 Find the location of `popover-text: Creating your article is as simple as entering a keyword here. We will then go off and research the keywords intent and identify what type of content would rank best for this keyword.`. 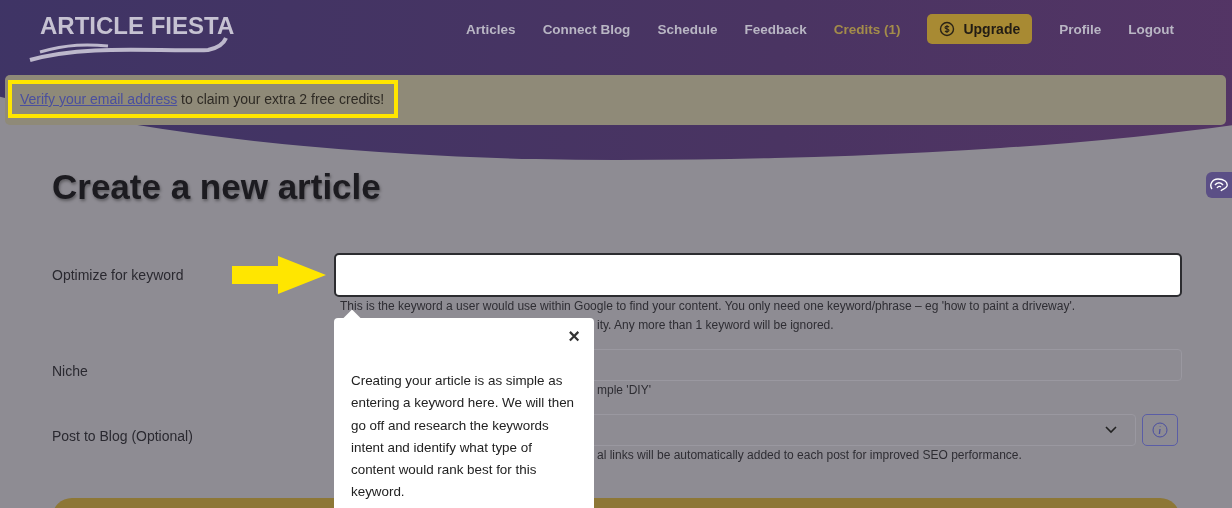

popover-text: Creating your article is as simple as entering a keyword here. We will then go off and research the keywords intent and identify what type of content would rank best for this keyword. is located at coordinates (463, 437).